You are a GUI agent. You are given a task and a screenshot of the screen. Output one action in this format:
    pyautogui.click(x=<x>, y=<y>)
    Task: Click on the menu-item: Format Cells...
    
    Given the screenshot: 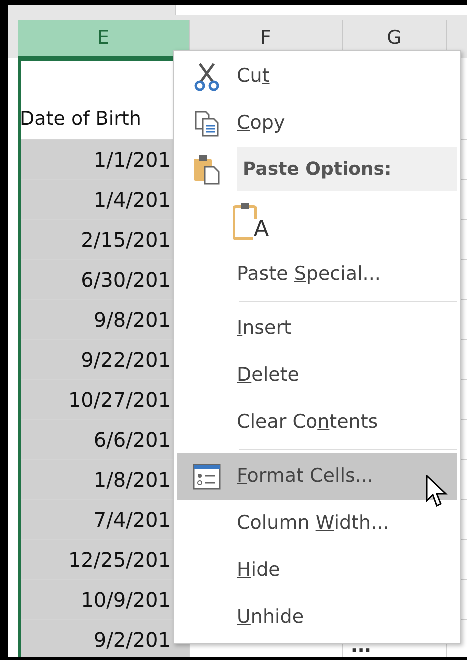 What is the action you would take?
    pyautogui.click(x=317, y=476)
    